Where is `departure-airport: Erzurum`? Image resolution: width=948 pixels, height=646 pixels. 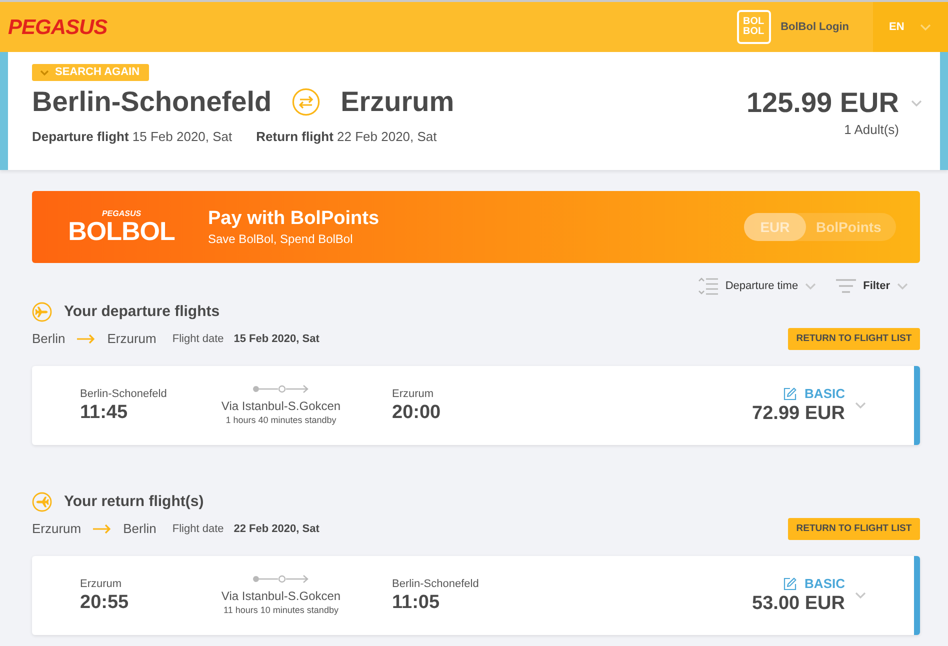 departure-airport: Erzurum is located at coordinates (101, 583).